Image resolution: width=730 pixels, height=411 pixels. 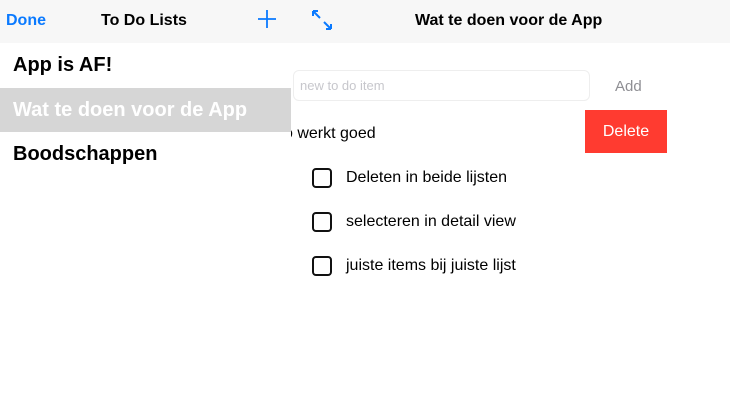 I want to click on item-label: Deleten in beide lijsten, so click(x=426, y=177).